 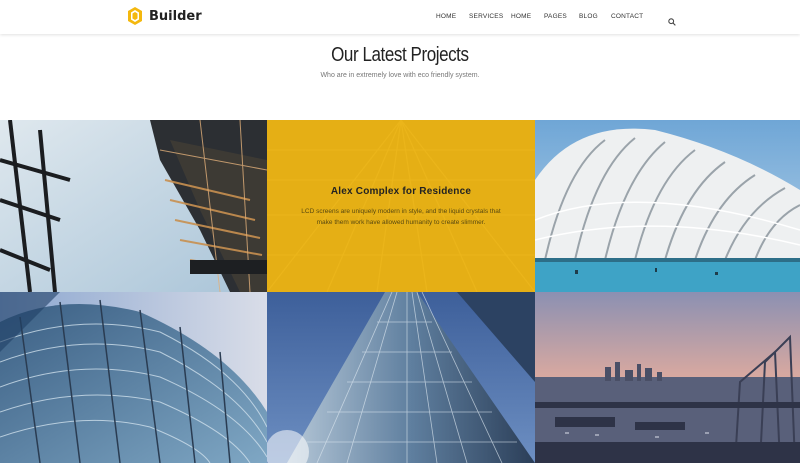 I want to click on harbor-city-image, so click(x=667, y=377).